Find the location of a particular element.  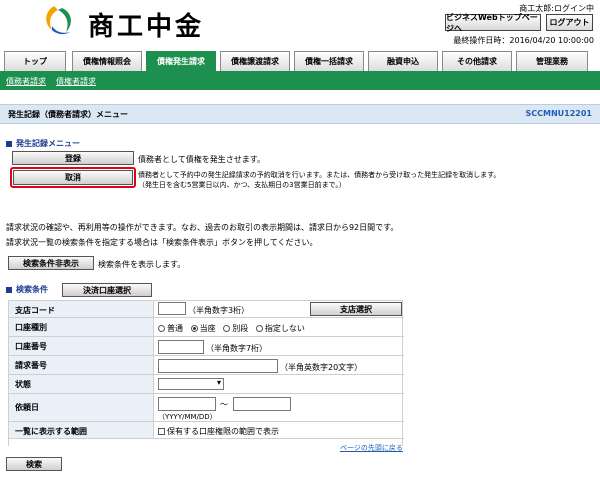

account-type-row: 口座種別 普通 当座 別段 指定しない is located at coordinates (206, 327).